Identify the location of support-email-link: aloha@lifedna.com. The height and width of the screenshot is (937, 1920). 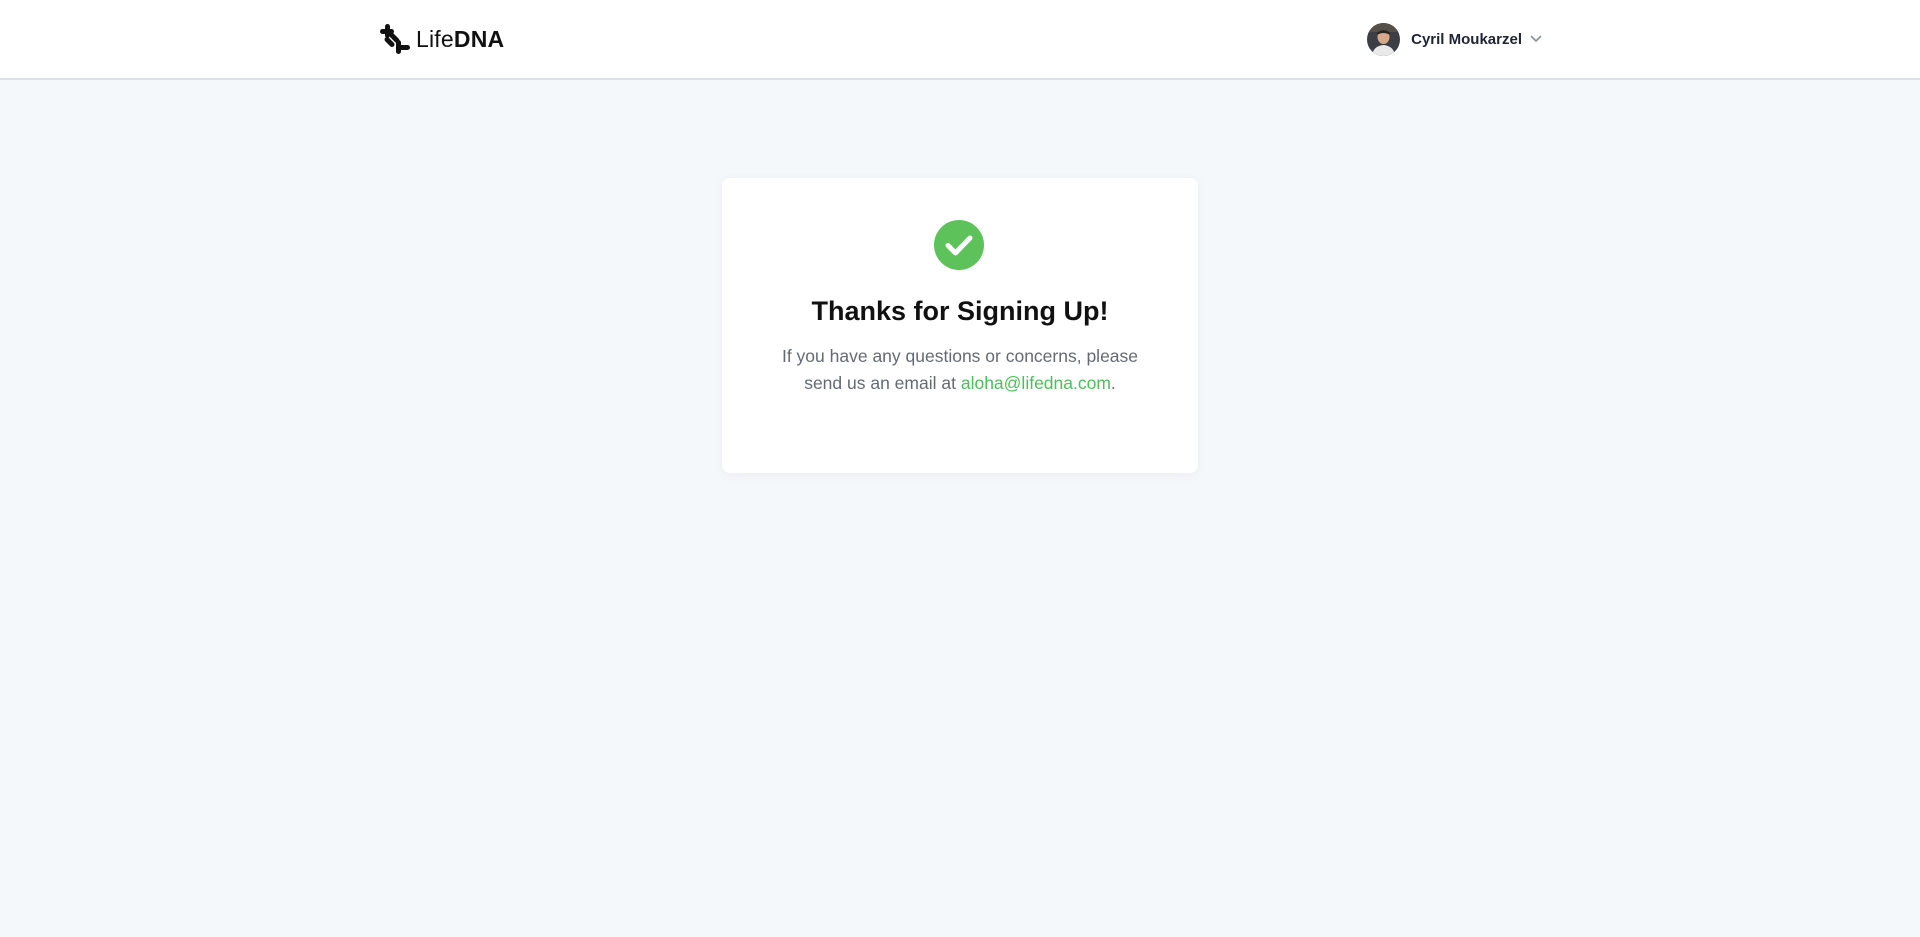
(1036, 383).